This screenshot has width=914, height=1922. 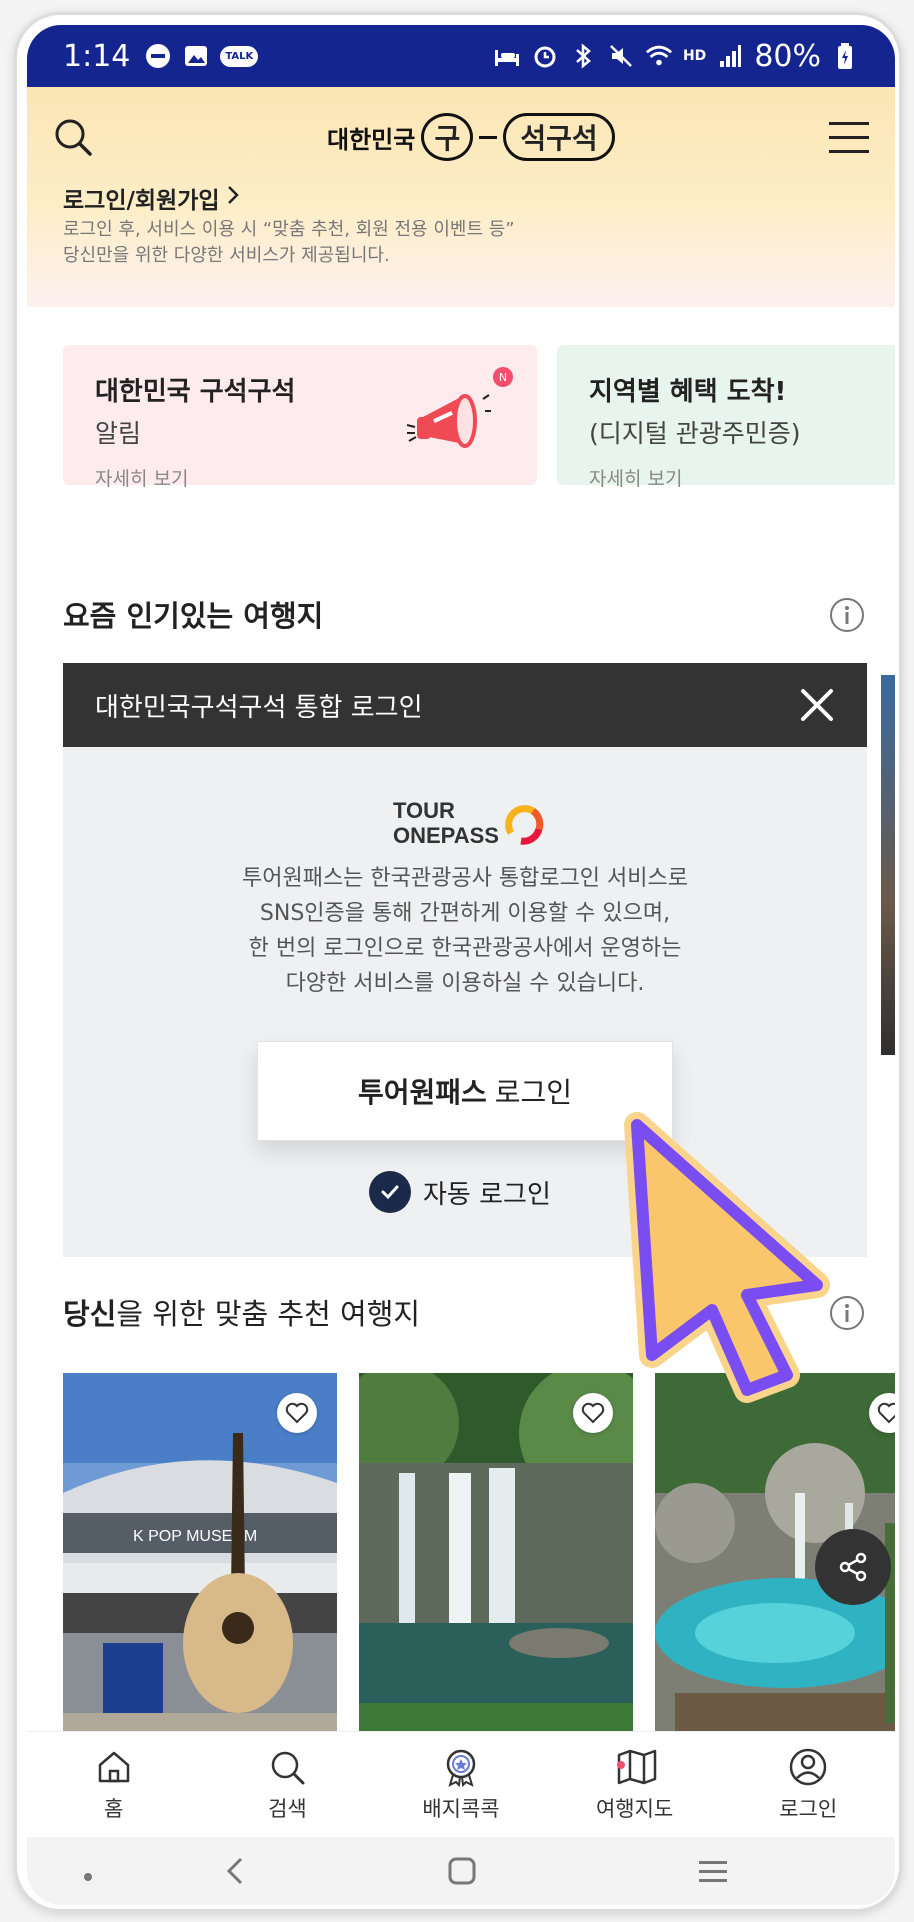 I want to click on notification-icons: TALK, so click(x=201, y=56).